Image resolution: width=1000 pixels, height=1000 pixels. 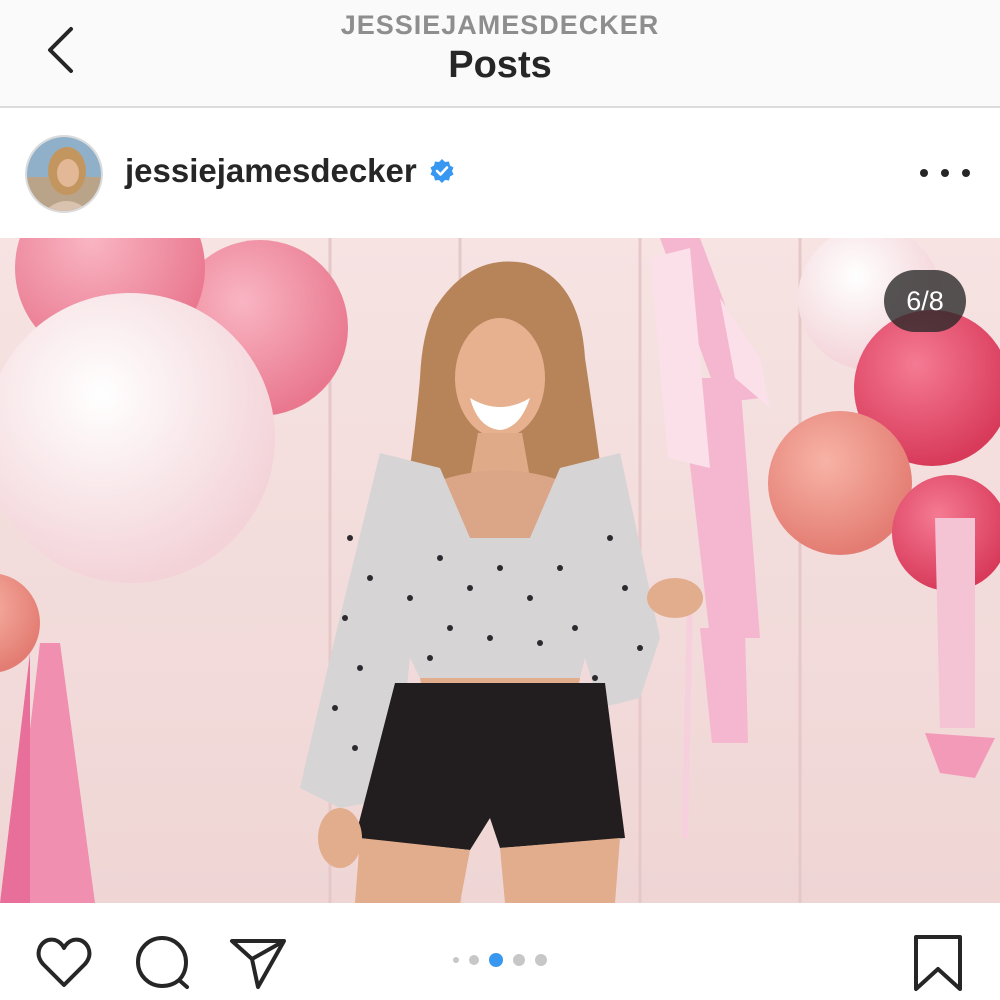 What do you see at coordinates (945, 173) in the screenshot?
I see `more-options-icon` at bounding box center [945, 173].